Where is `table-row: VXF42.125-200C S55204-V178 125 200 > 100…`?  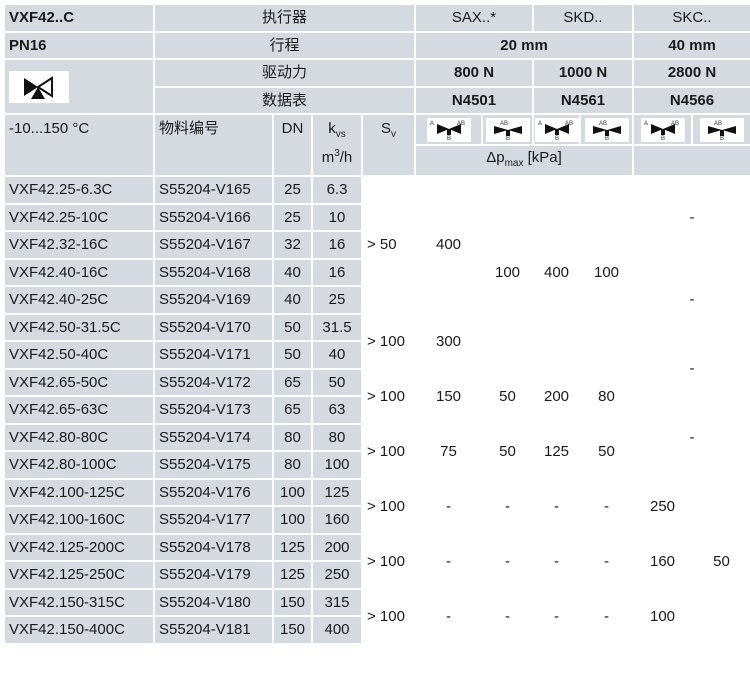 table-row: VXF42.125-200C S55204-V178 125 200 > 100… is located at coordinates (376, 561).